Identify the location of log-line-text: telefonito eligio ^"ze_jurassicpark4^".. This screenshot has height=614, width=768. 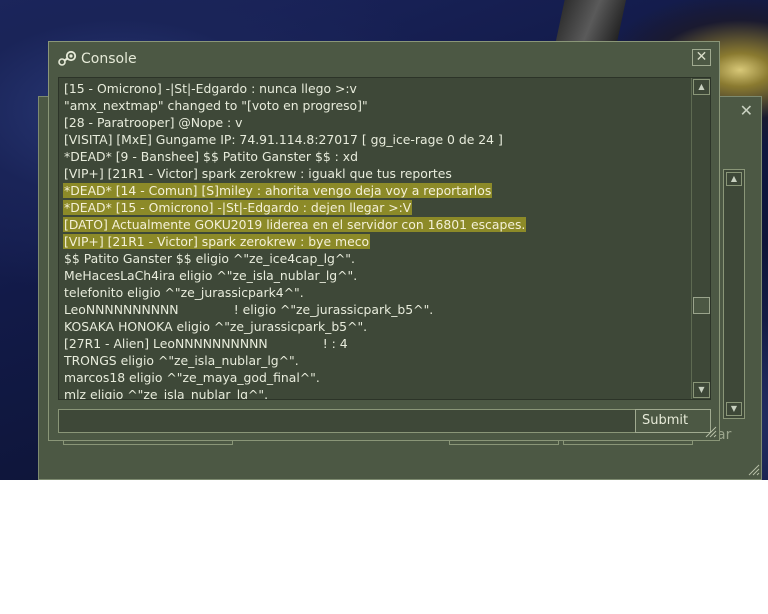
(184, 292).